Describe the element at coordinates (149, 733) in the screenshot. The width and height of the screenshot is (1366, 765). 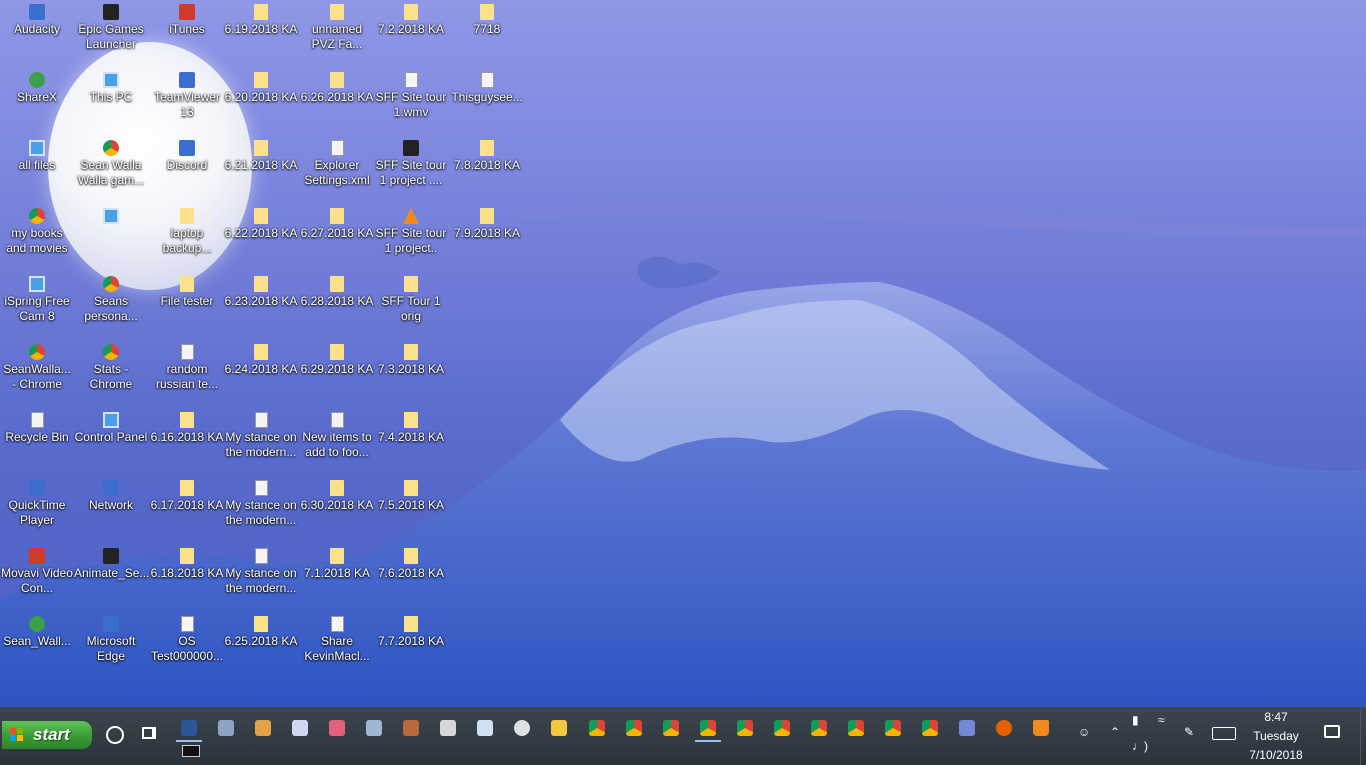
I see `task-view-icon` at that location.